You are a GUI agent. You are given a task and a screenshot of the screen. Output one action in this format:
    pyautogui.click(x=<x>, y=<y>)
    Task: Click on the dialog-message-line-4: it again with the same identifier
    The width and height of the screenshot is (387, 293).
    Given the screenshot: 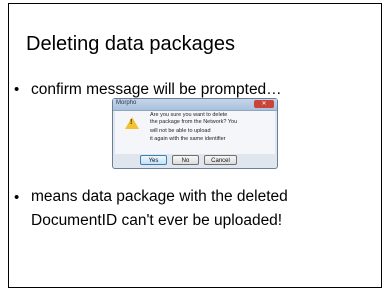 What is the action you would take?
    pyautogui.click(x=188, y=139)
    